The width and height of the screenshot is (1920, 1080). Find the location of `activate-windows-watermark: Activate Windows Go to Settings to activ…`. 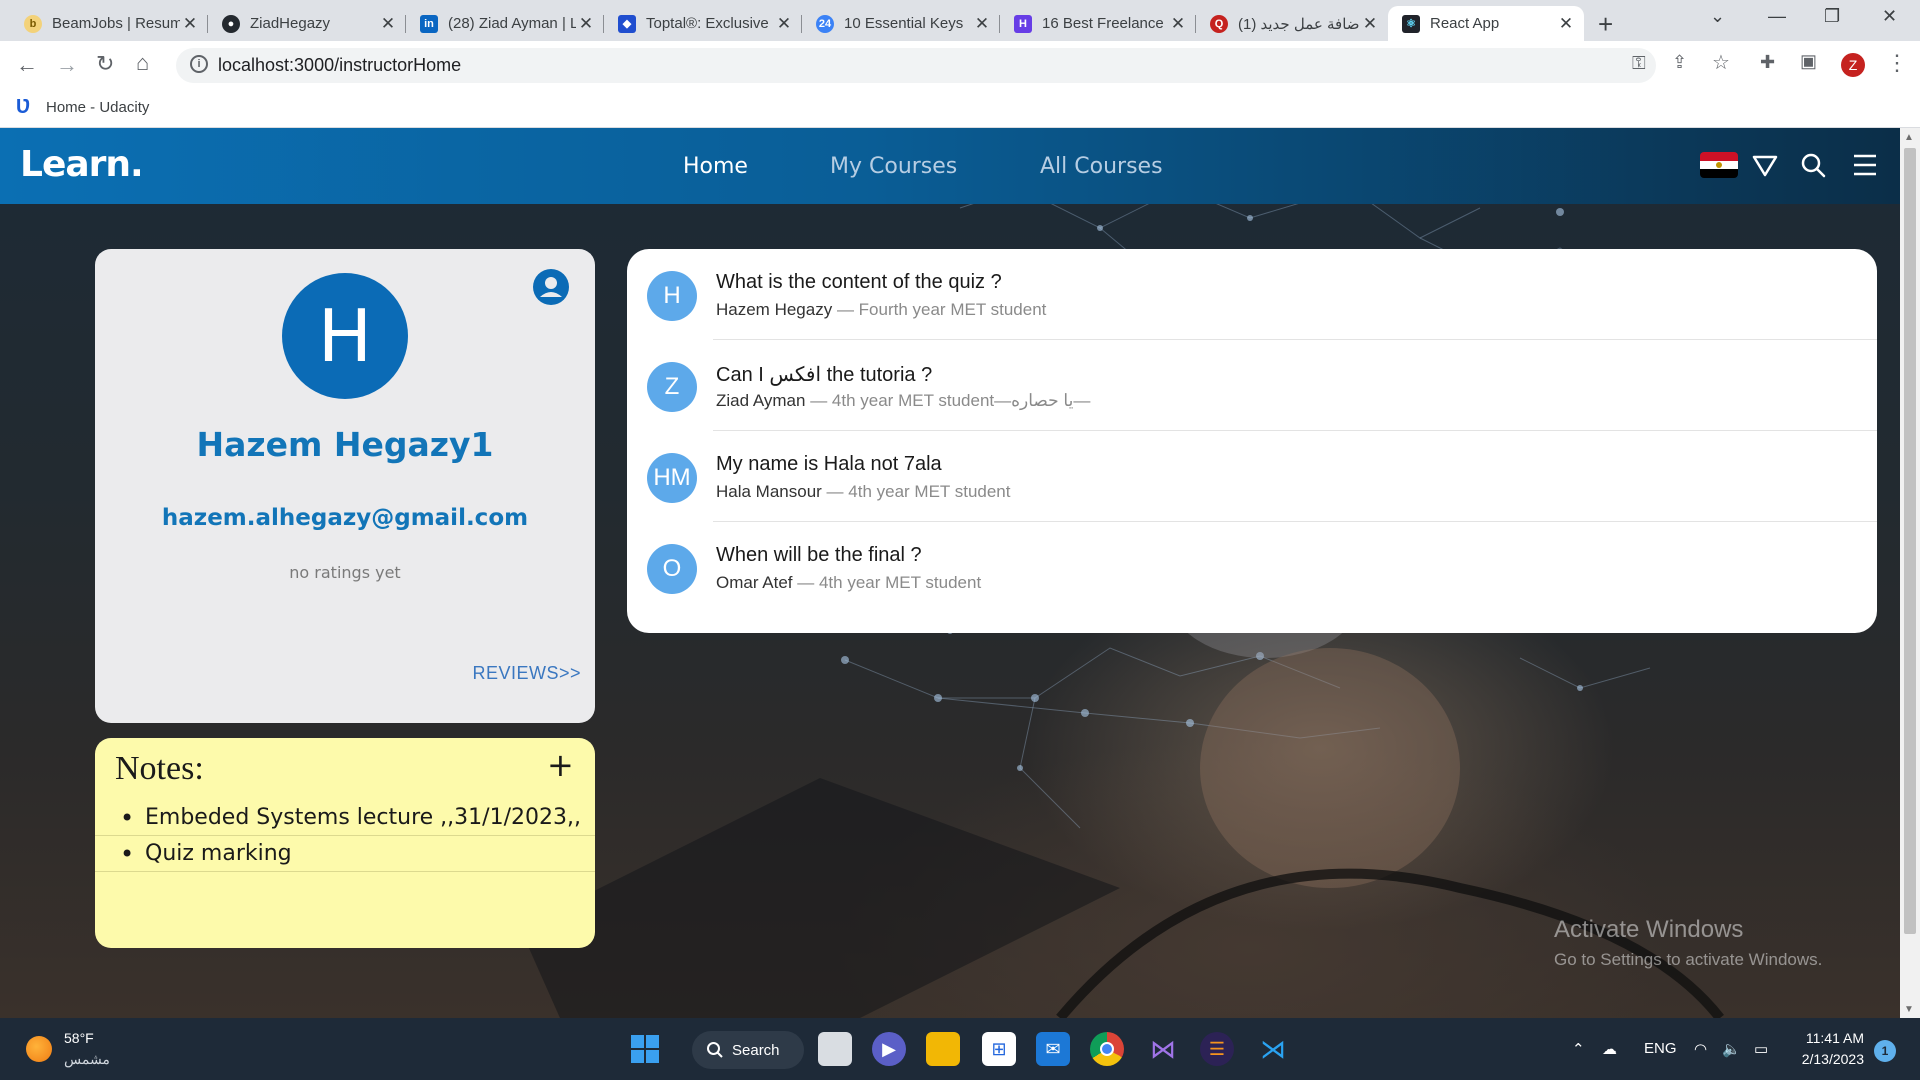

activate-windows-watermark: Activate Windows Go to Settings to activ… is located at coordinates (1688, 943).